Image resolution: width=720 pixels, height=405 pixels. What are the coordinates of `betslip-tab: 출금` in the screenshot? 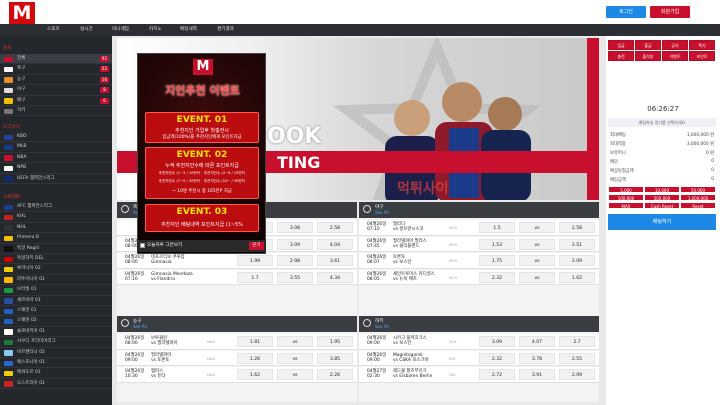 It's located at (648, 45).